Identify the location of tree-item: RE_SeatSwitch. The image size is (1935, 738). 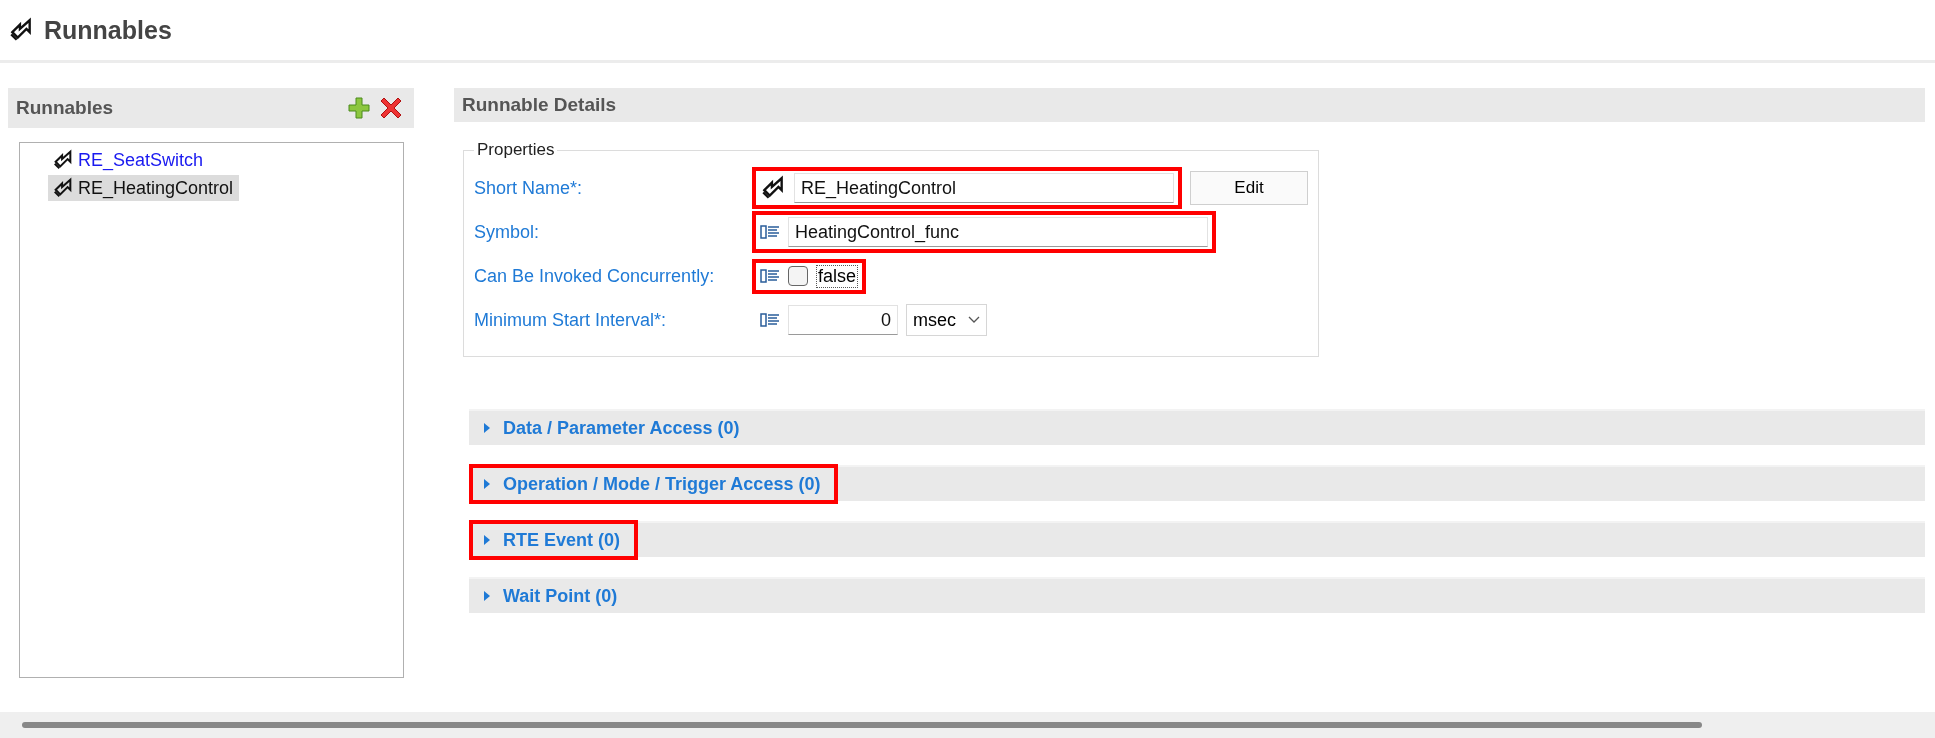
(129, 160).